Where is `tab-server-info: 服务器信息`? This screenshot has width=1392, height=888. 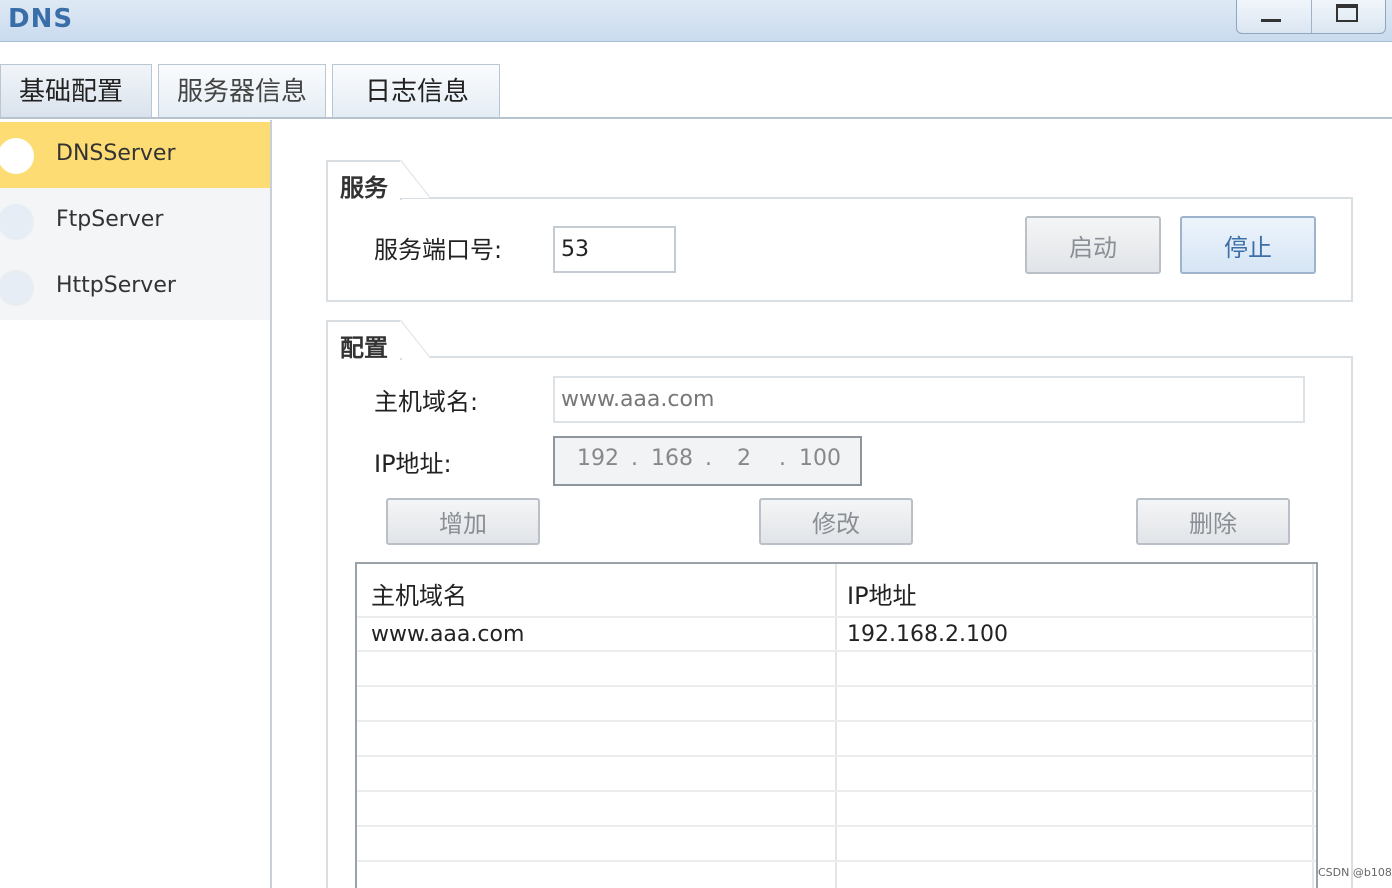
tab-server-info: 服务器信息 is located at coordinates (242, 91).